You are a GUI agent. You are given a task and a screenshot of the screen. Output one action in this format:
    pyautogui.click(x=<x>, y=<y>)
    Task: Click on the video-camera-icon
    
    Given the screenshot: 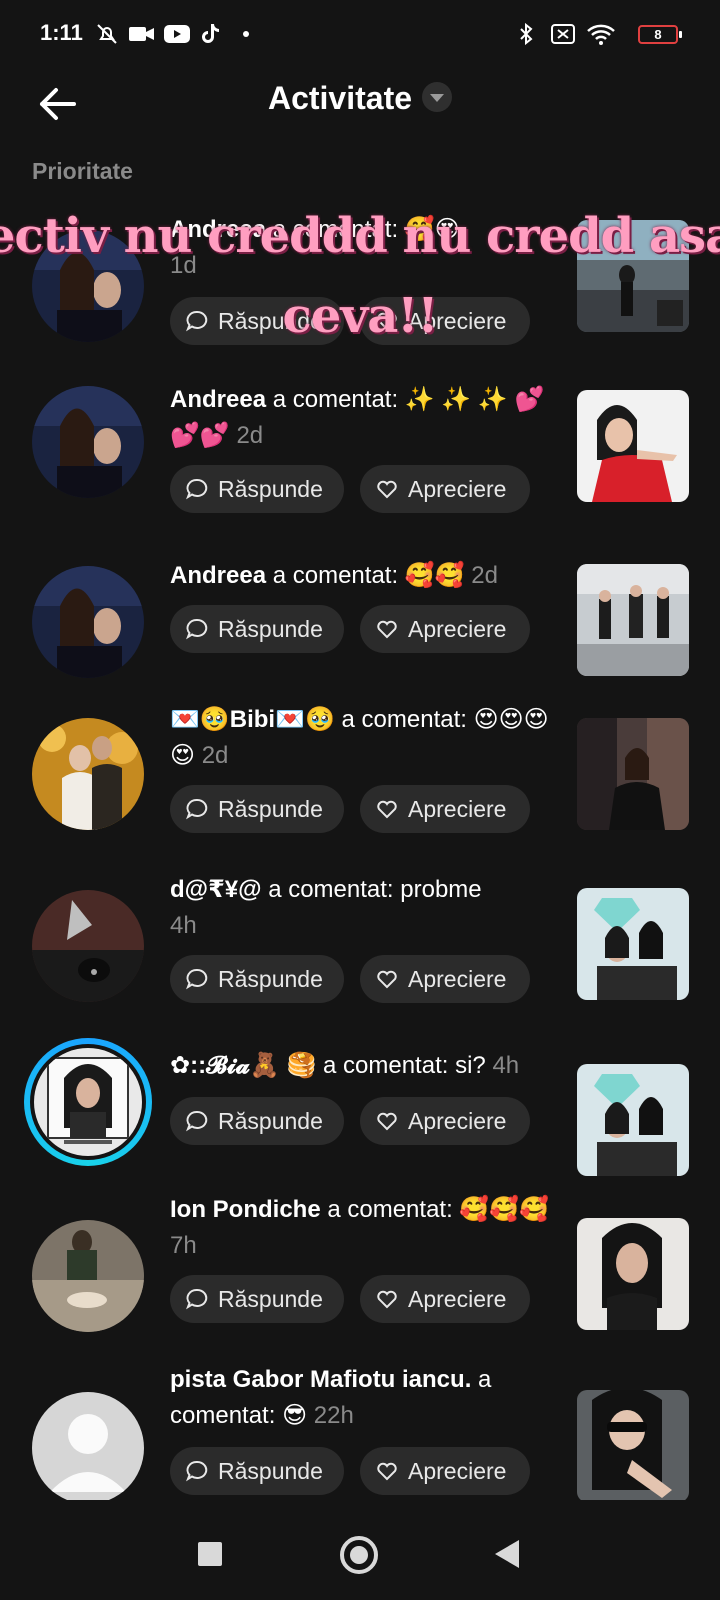 What is the action you would take?
    pyautogui.click(x=141, y=34)
    